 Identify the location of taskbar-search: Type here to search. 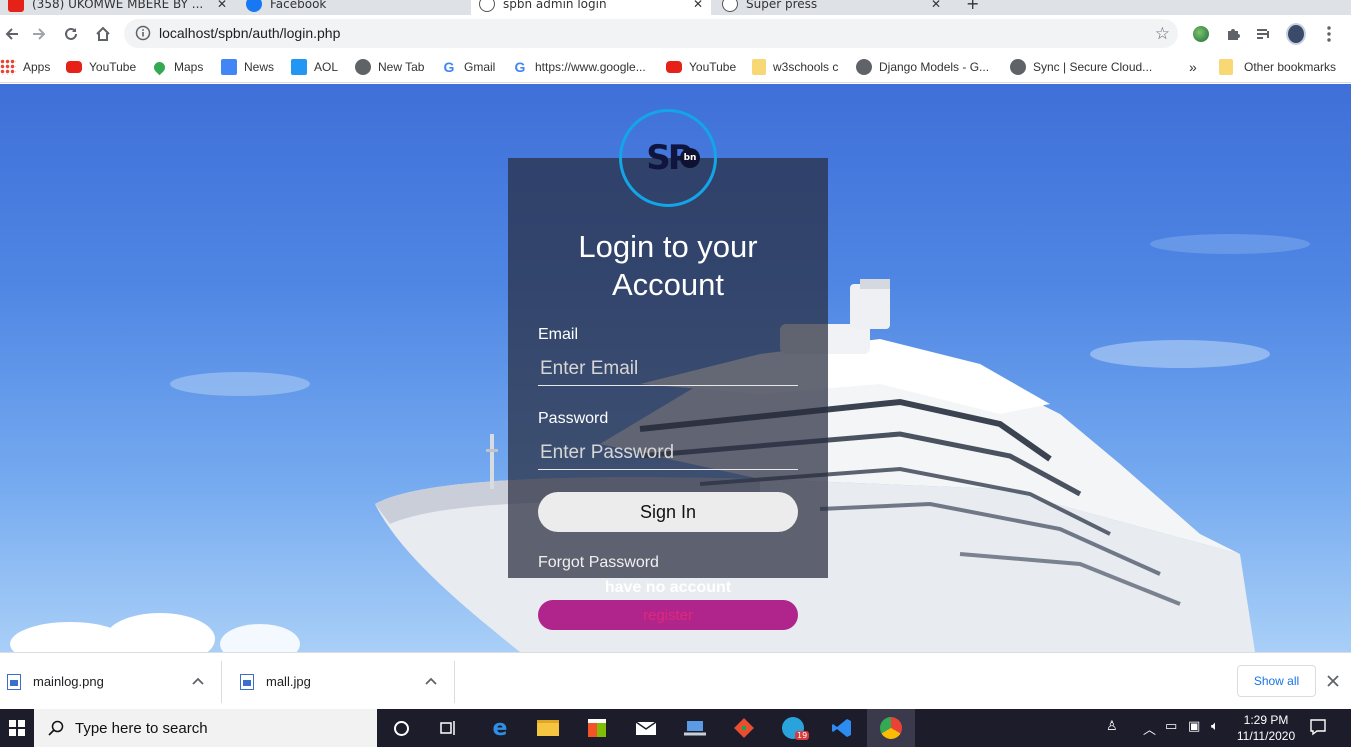
(205, 728).